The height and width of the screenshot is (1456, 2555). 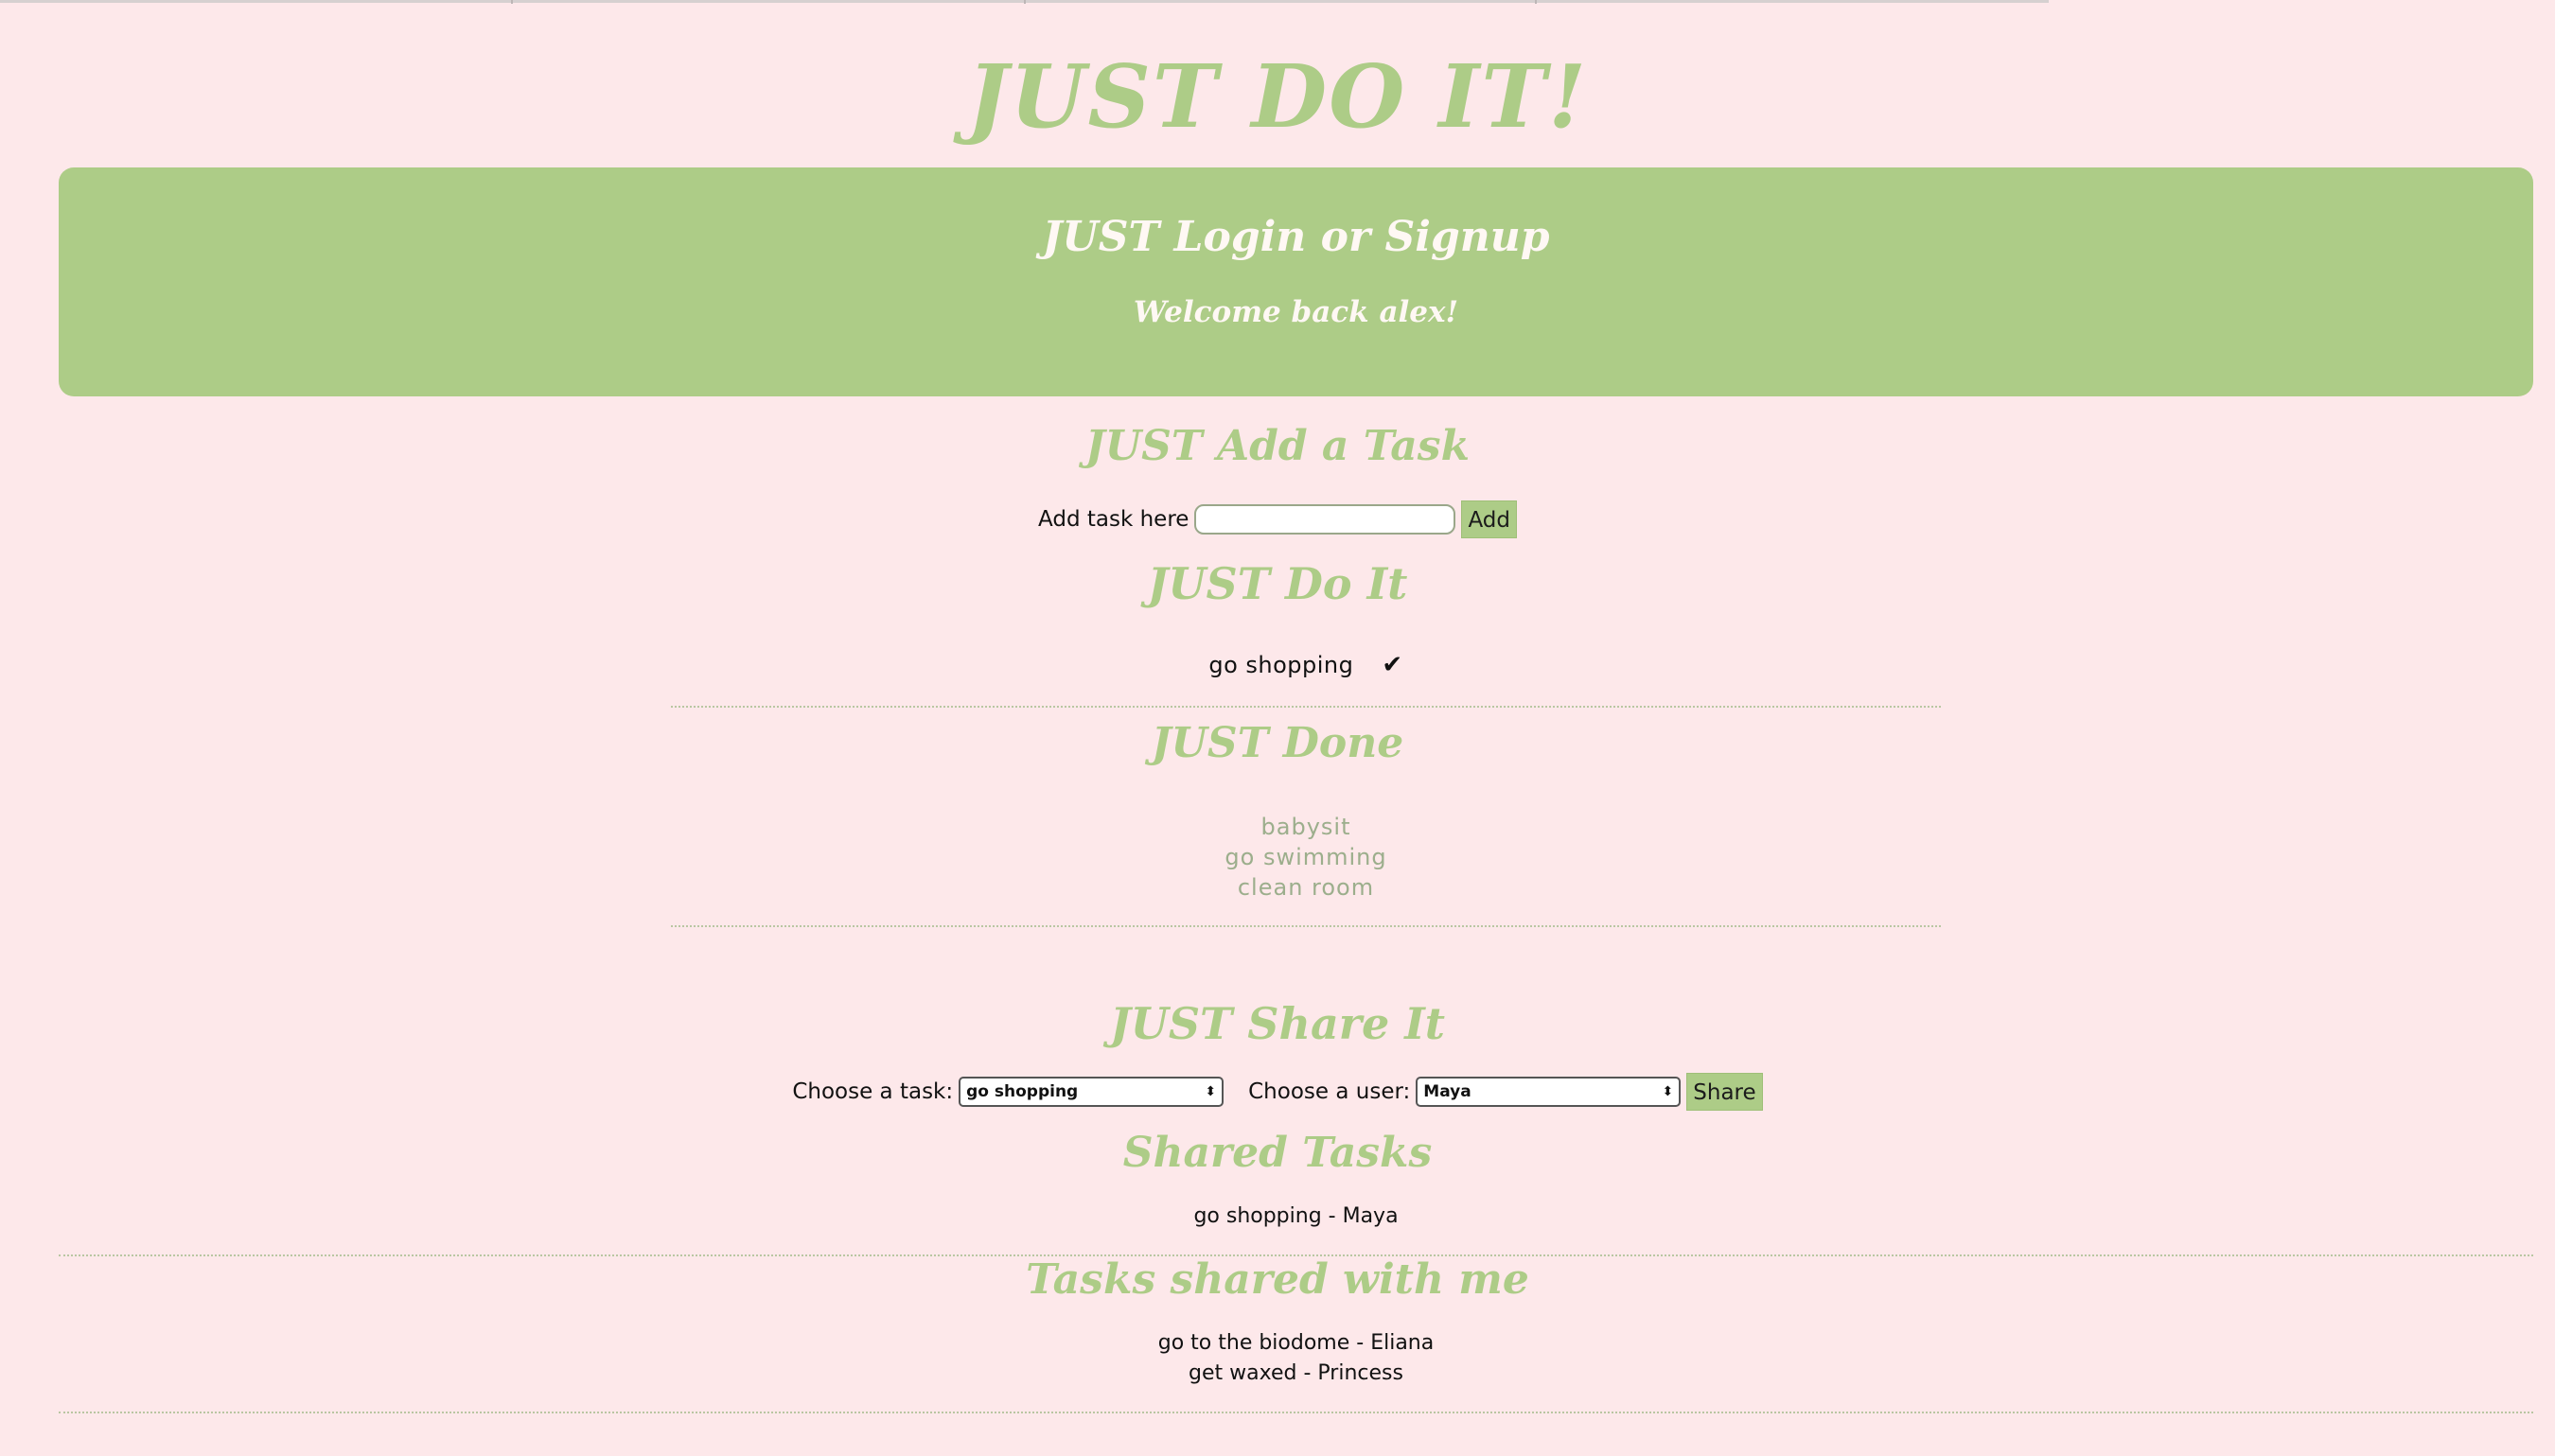 What do you see at coordinates (1296, 1343) in the screenshot?
I see `shared-with-me-item: go to the biodome - Eliana` at bounding box center [1296, 1343].